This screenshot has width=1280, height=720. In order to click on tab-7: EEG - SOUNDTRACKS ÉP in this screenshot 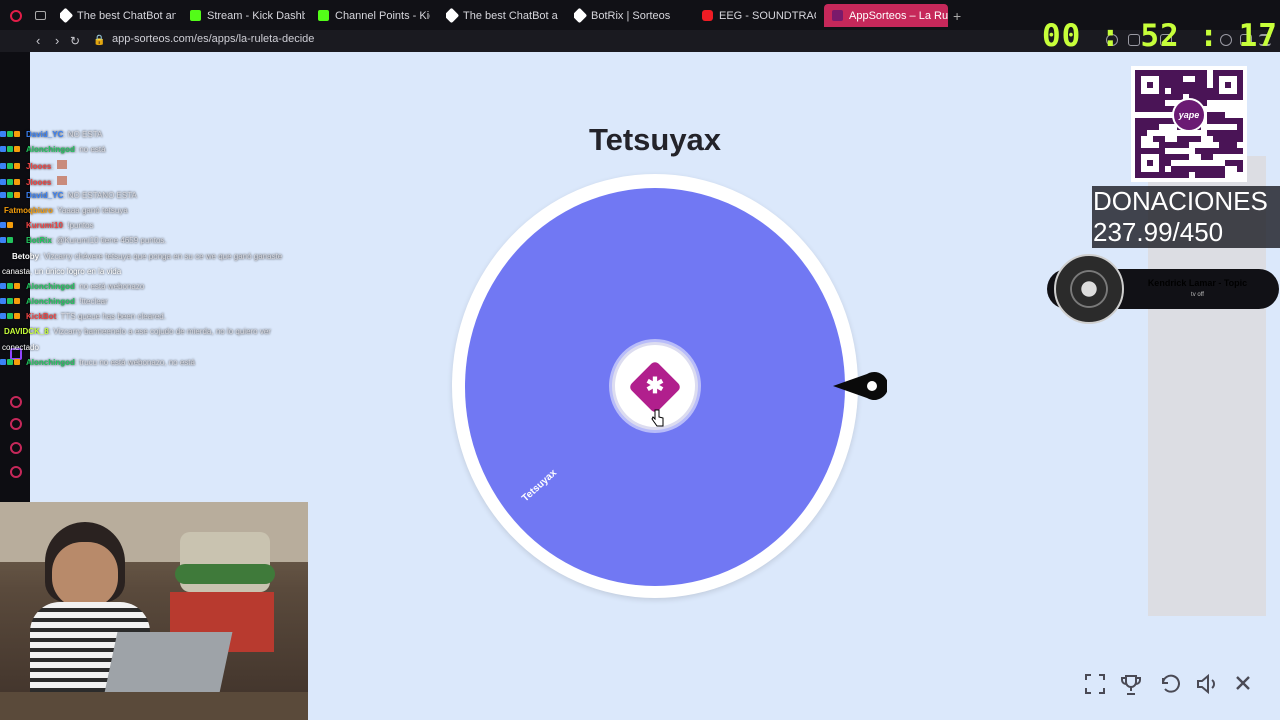, I will do `click(759, 15)`.